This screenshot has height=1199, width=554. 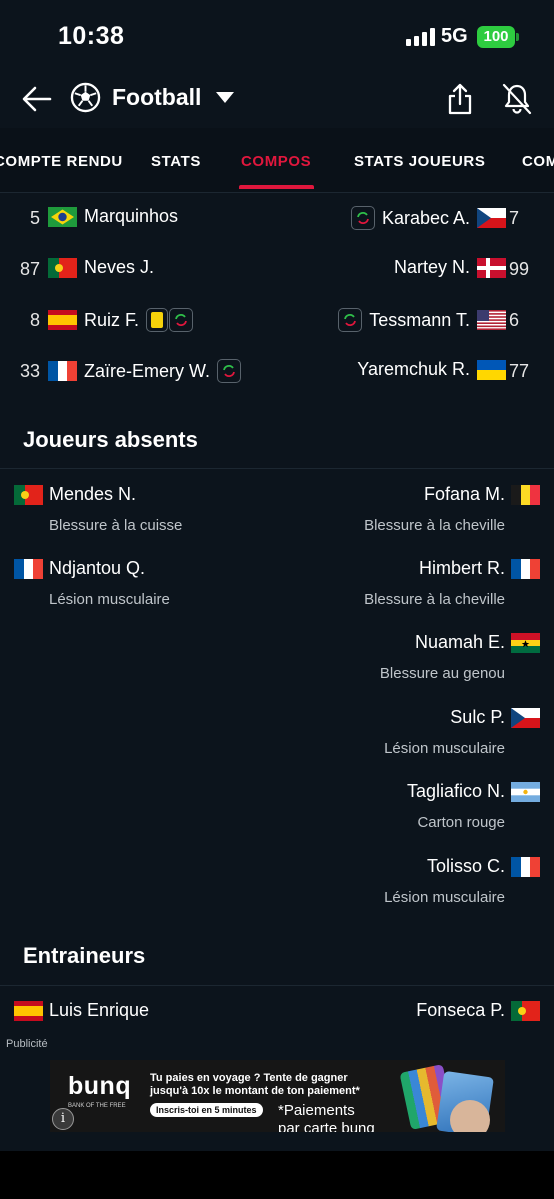 What do you see at coordinates (470, 1116) in the screenshot?
I see `ad-hand-image` at bounding box center [470, 1116].